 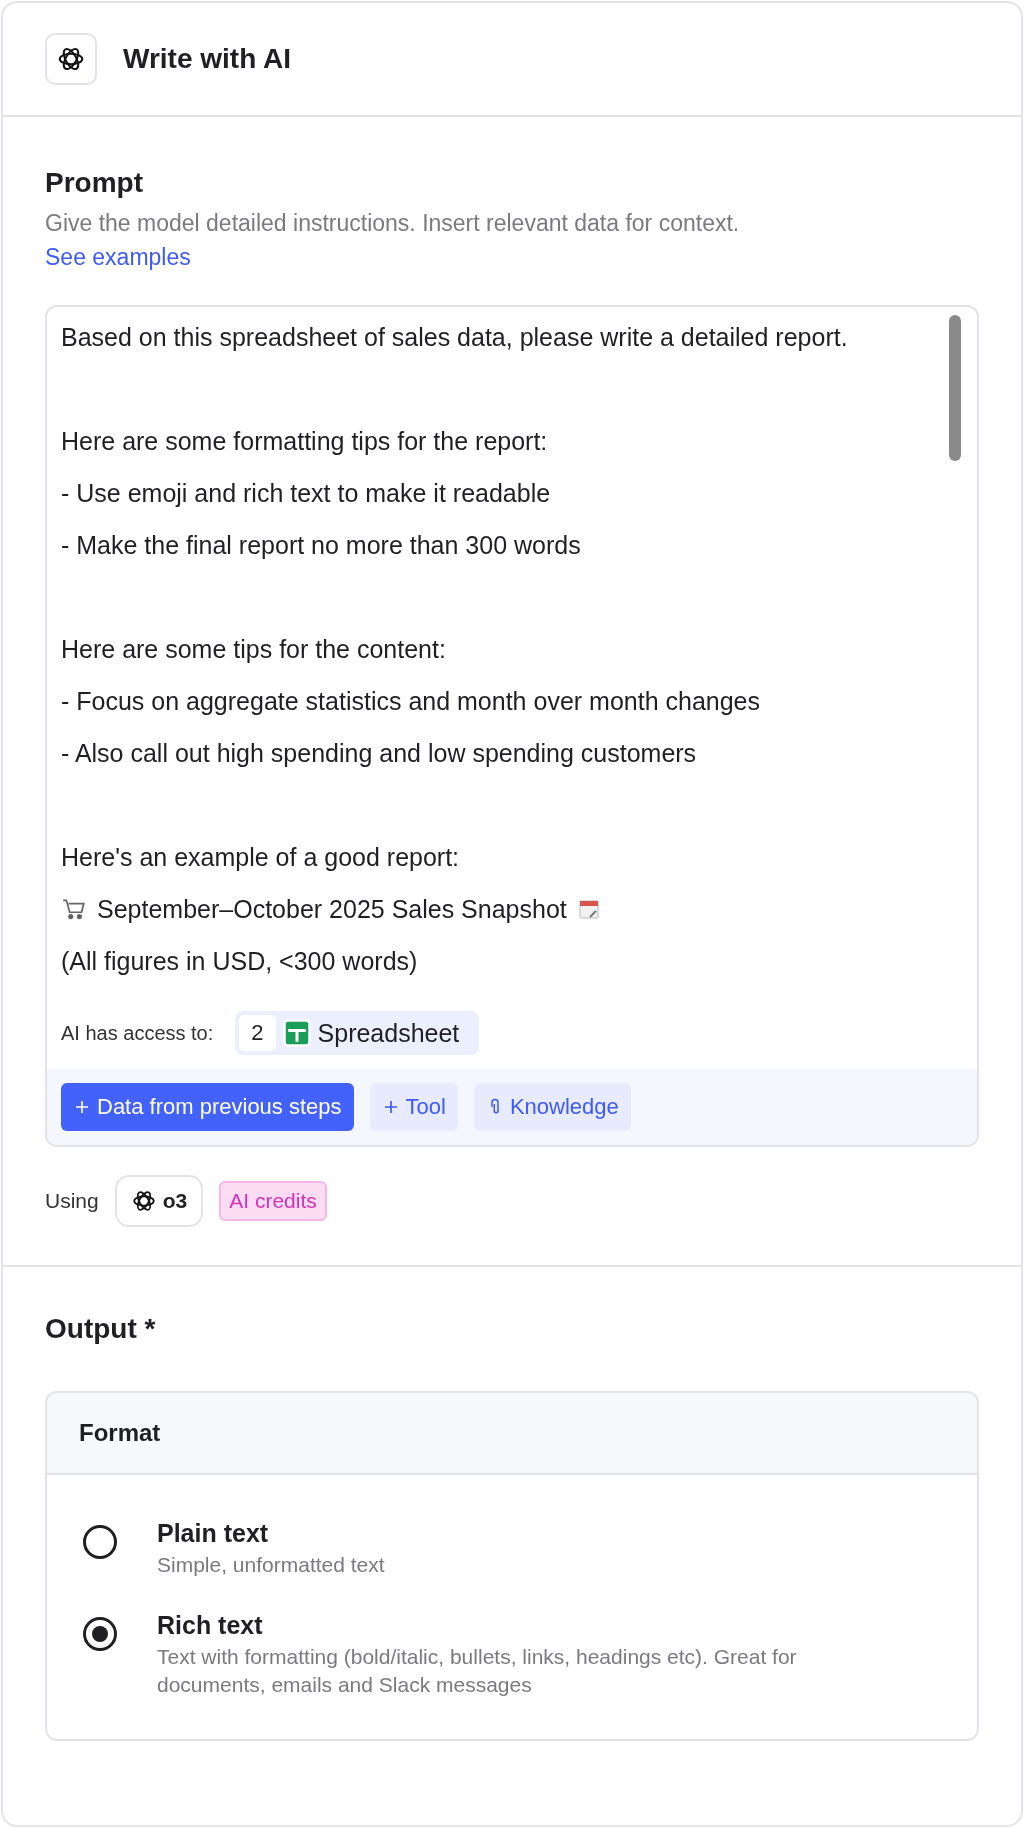 I want to click on option-title: Rich text, so click(x=210, y=1625).